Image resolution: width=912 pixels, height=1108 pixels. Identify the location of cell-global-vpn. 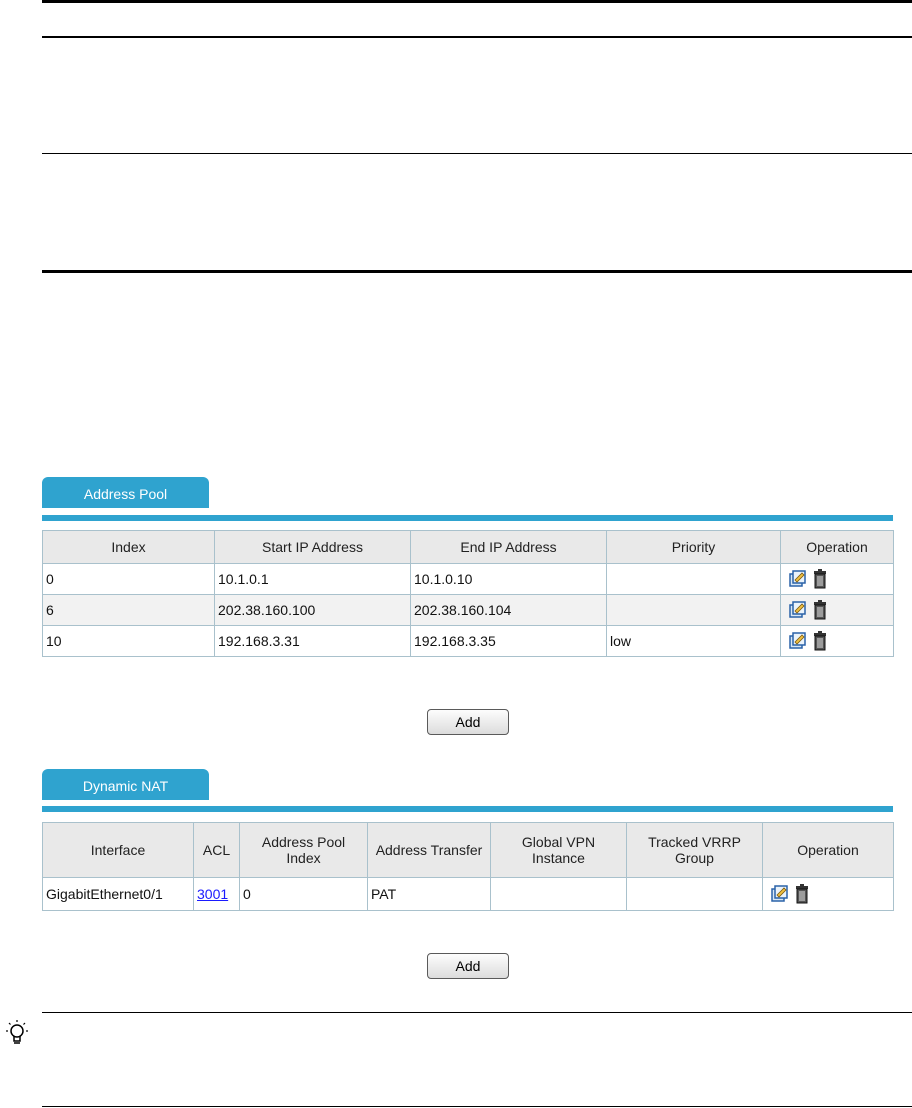
(558, 894).